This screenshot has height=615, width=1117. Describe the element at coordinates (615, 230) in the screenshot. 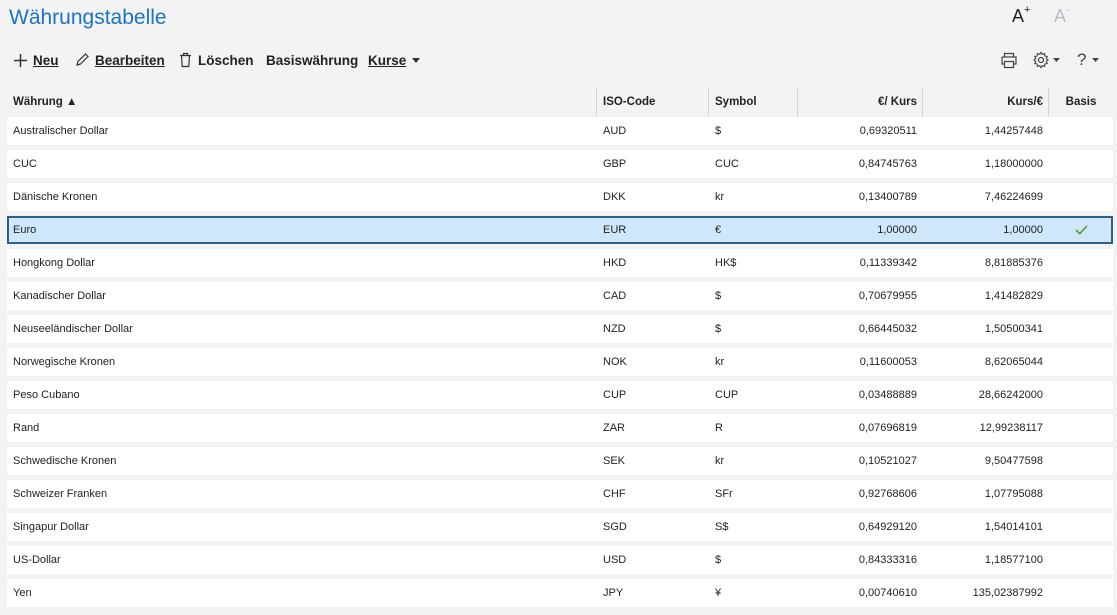

I see `cell-iso-code: EUR` at that location.